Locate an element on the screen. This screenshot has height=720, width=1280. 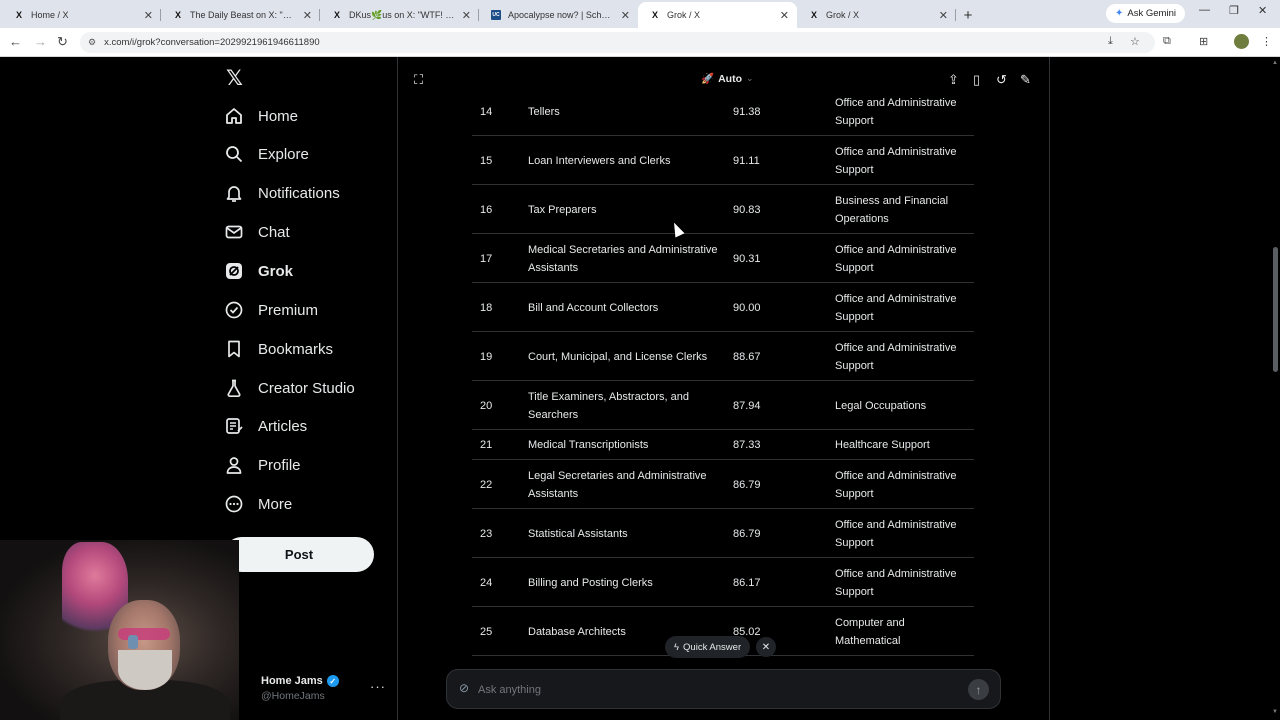
verified-badge-icon: ✓ is located at coordinates (332, 681).